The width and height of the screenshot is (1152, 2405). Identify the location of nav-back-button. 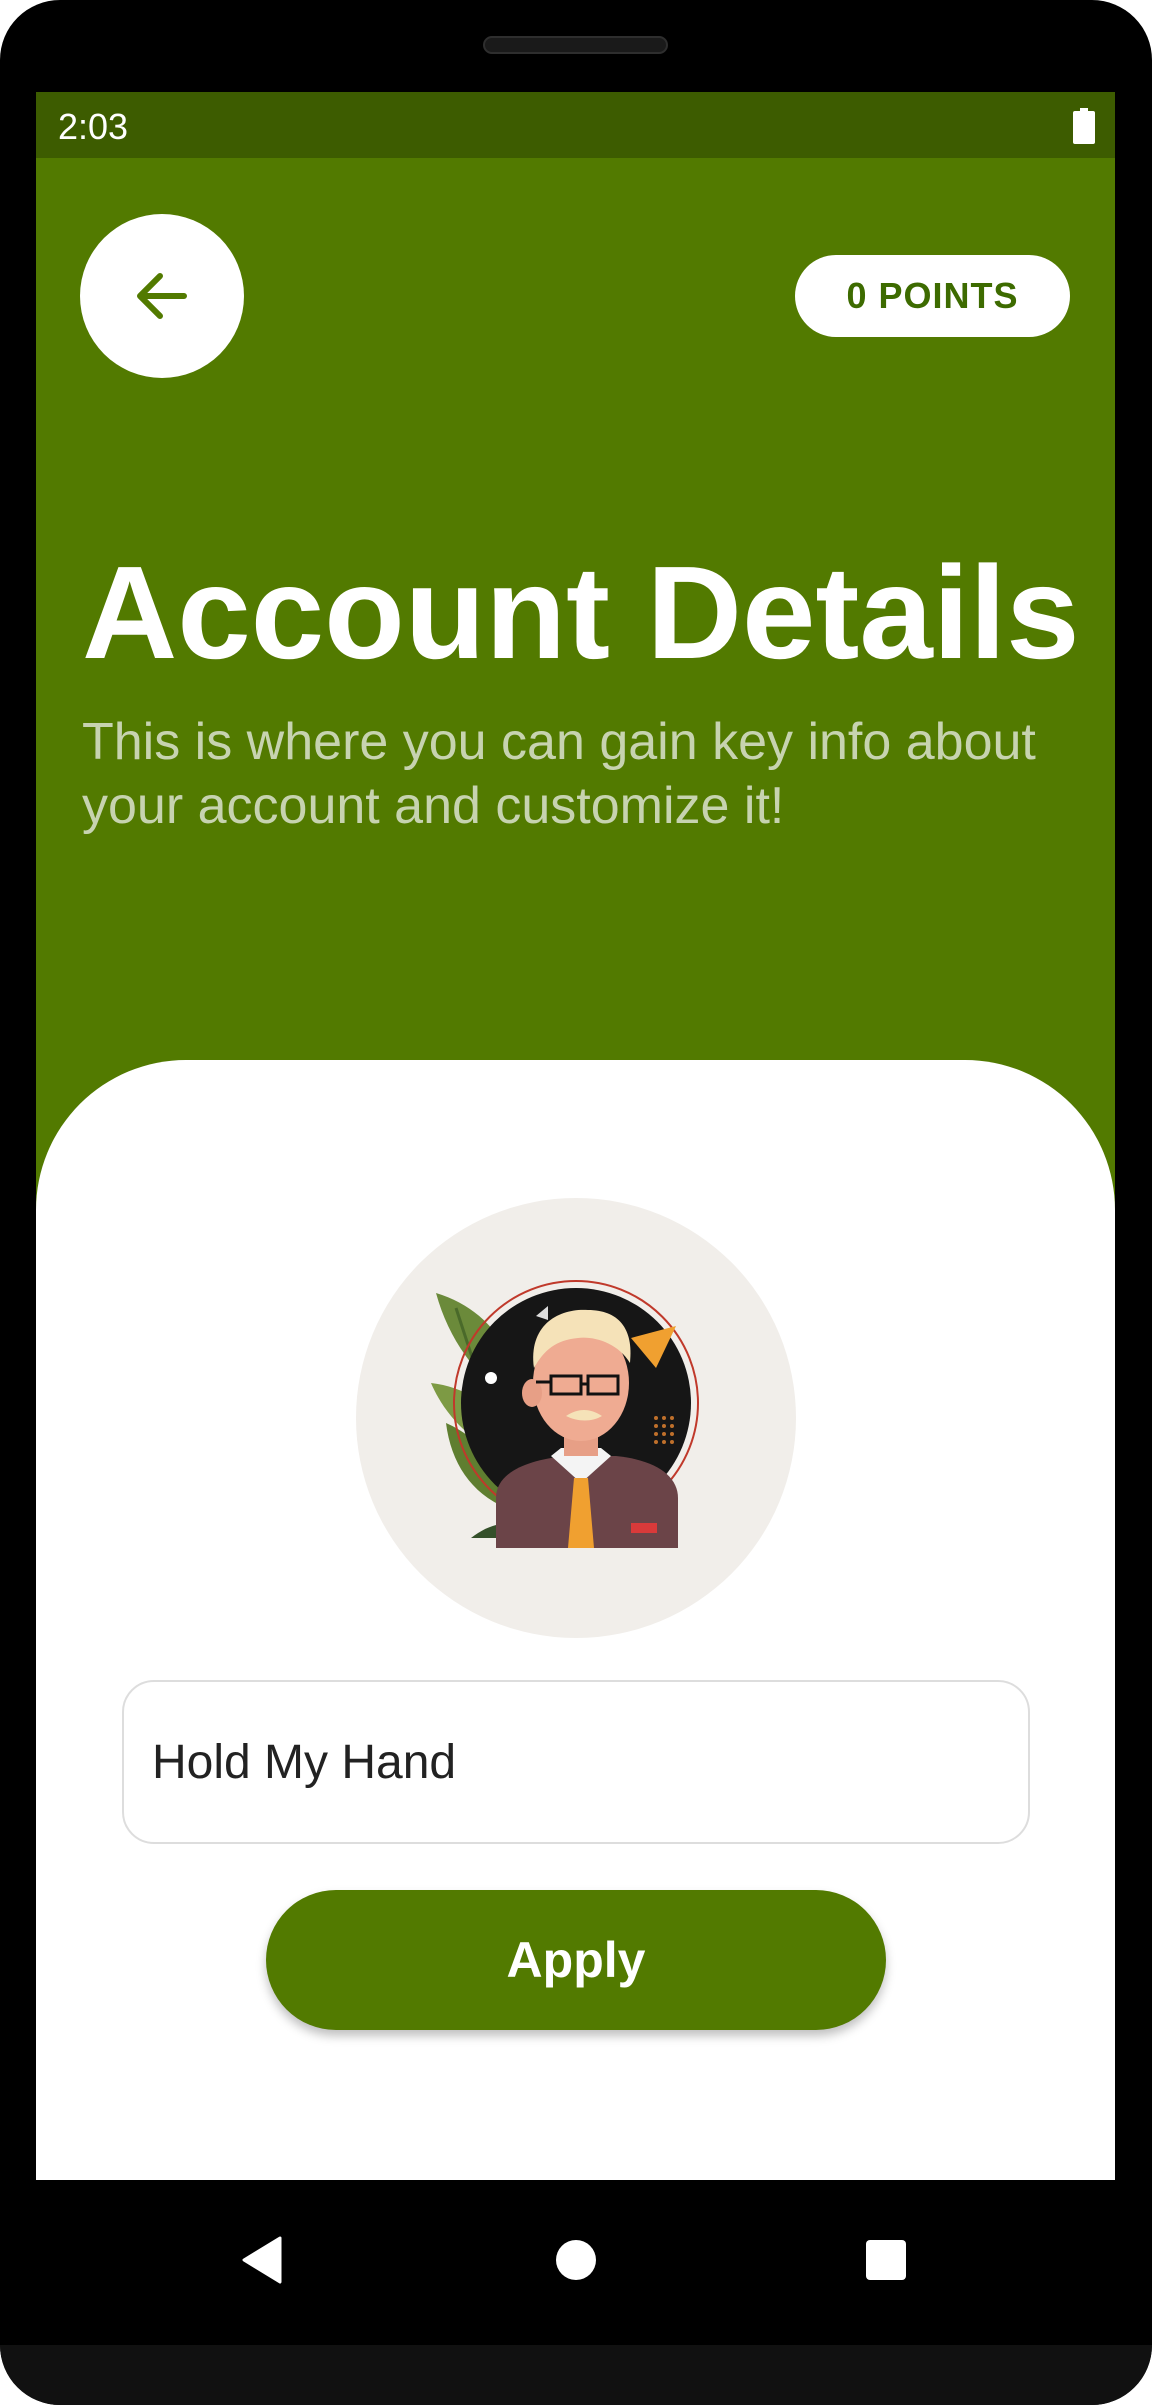
(262, 2260).